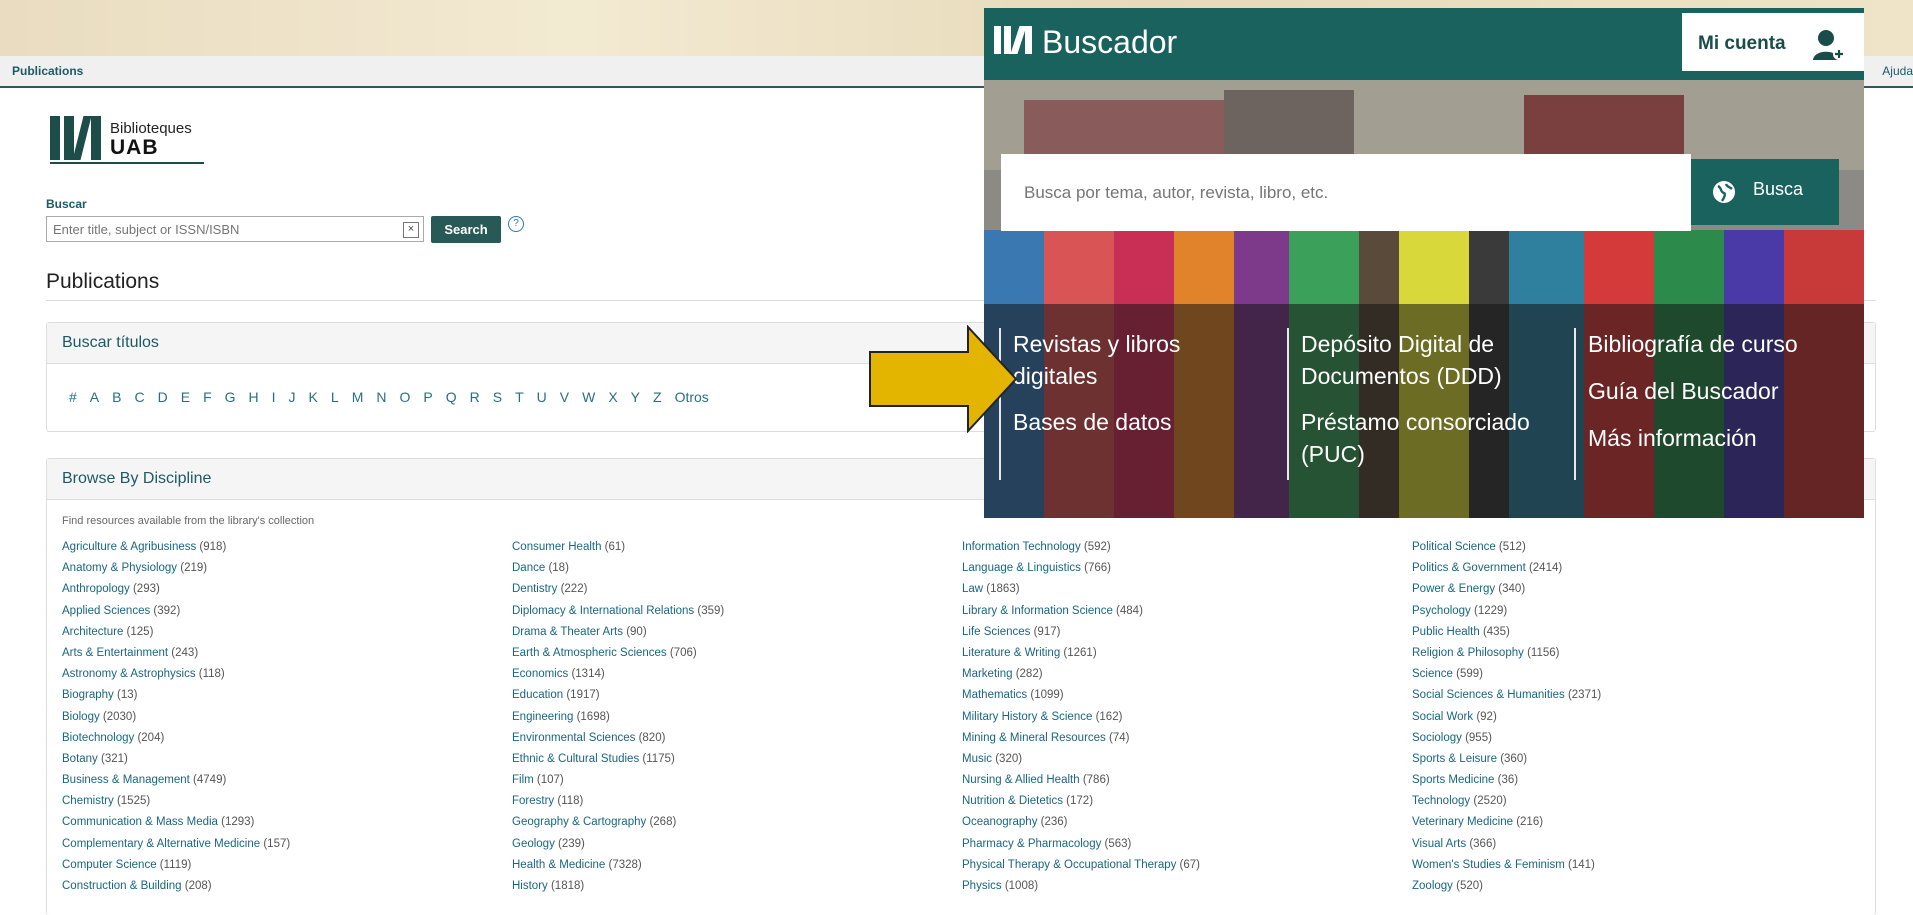 This screenshot has height=915, width=1913. I want to click on discipline-link: Engineering, so click(542, 717).